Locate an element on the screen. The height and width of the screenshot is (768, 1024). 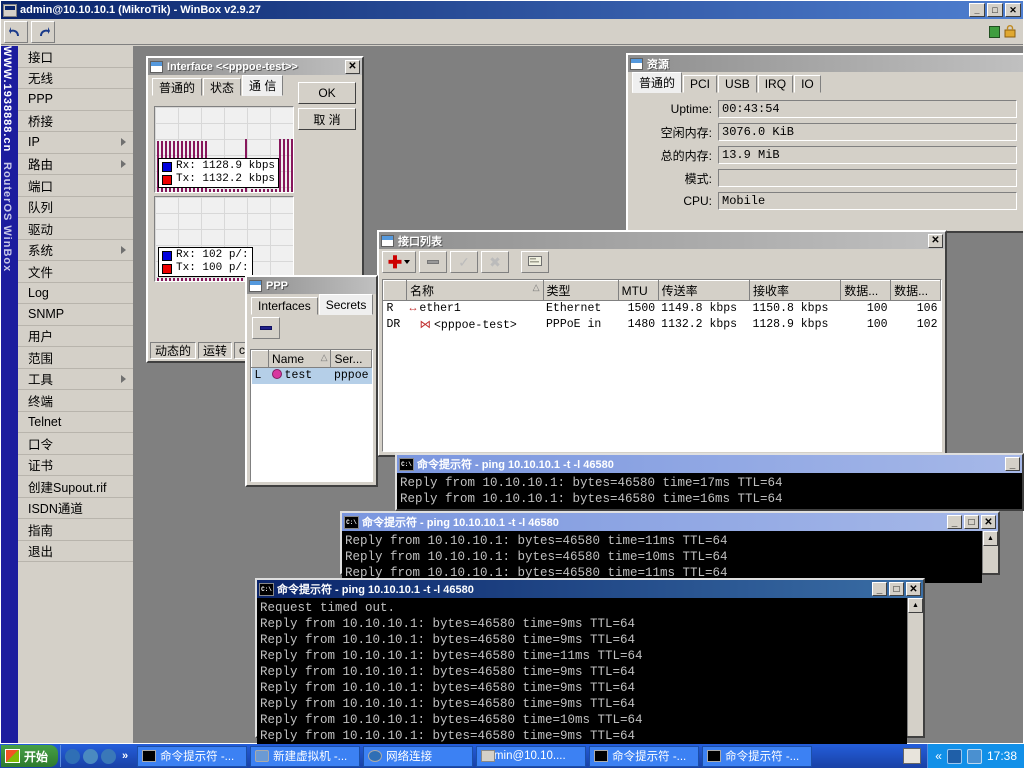
menu-item-2: PPP is located at coordinates (75, 100).